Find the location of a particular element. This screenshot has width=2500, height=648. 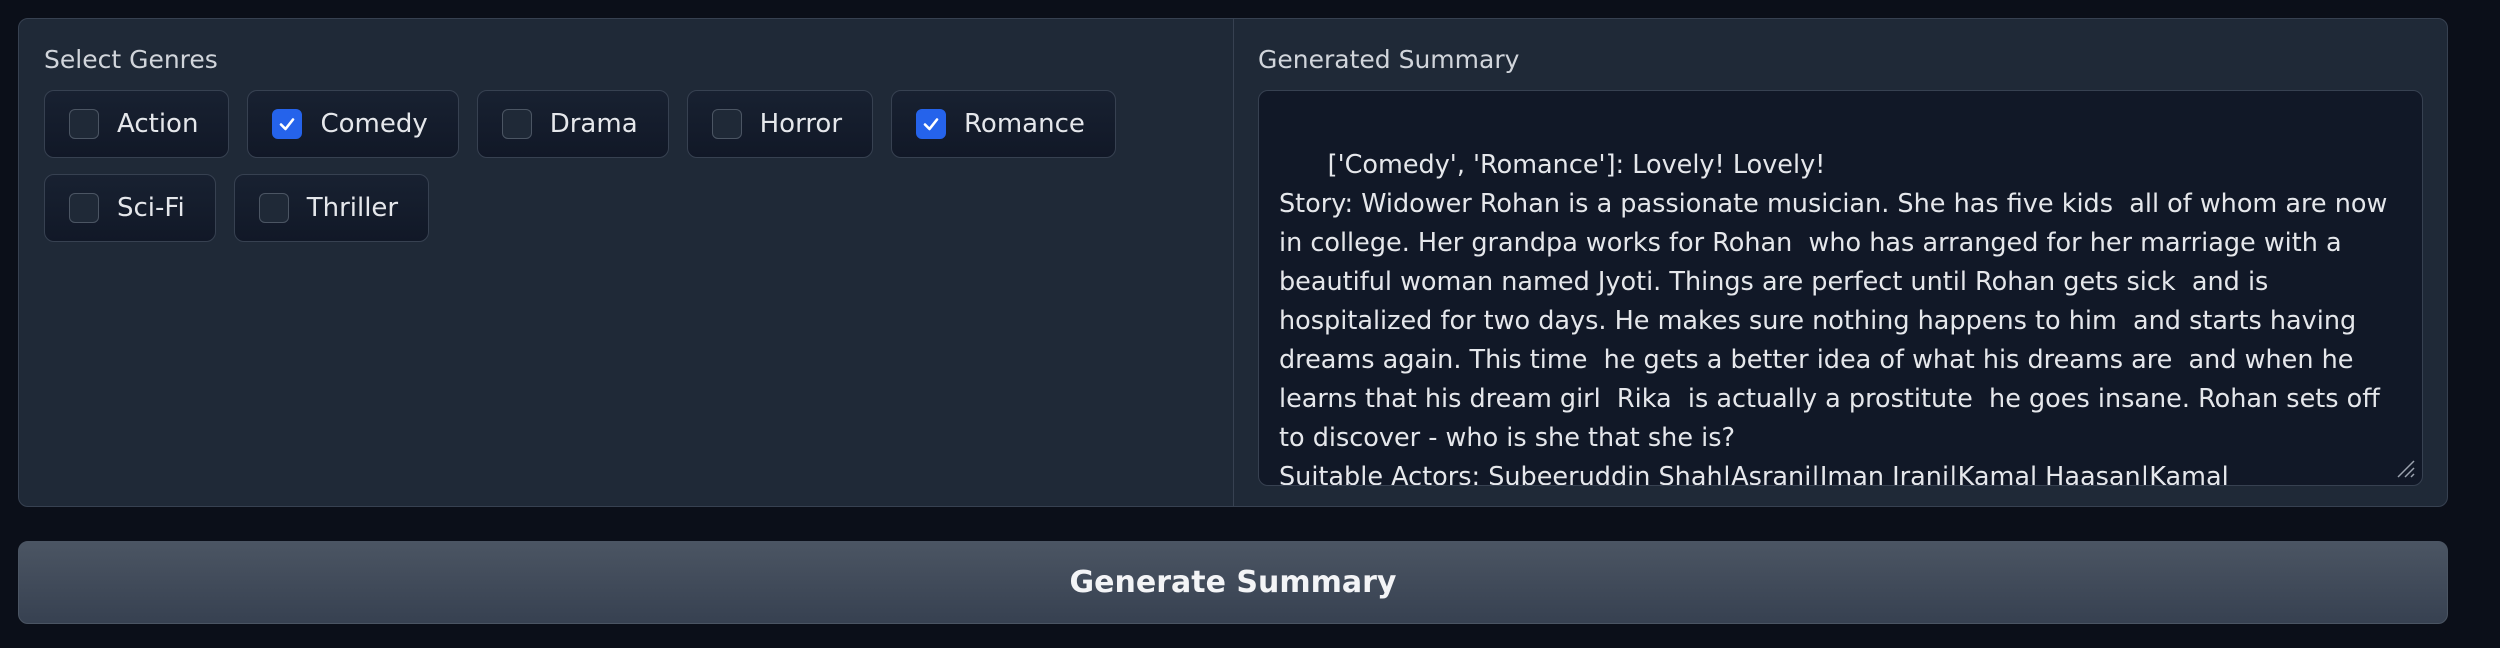

genre-option-label: Comedy is located at coordinates (374, 124).